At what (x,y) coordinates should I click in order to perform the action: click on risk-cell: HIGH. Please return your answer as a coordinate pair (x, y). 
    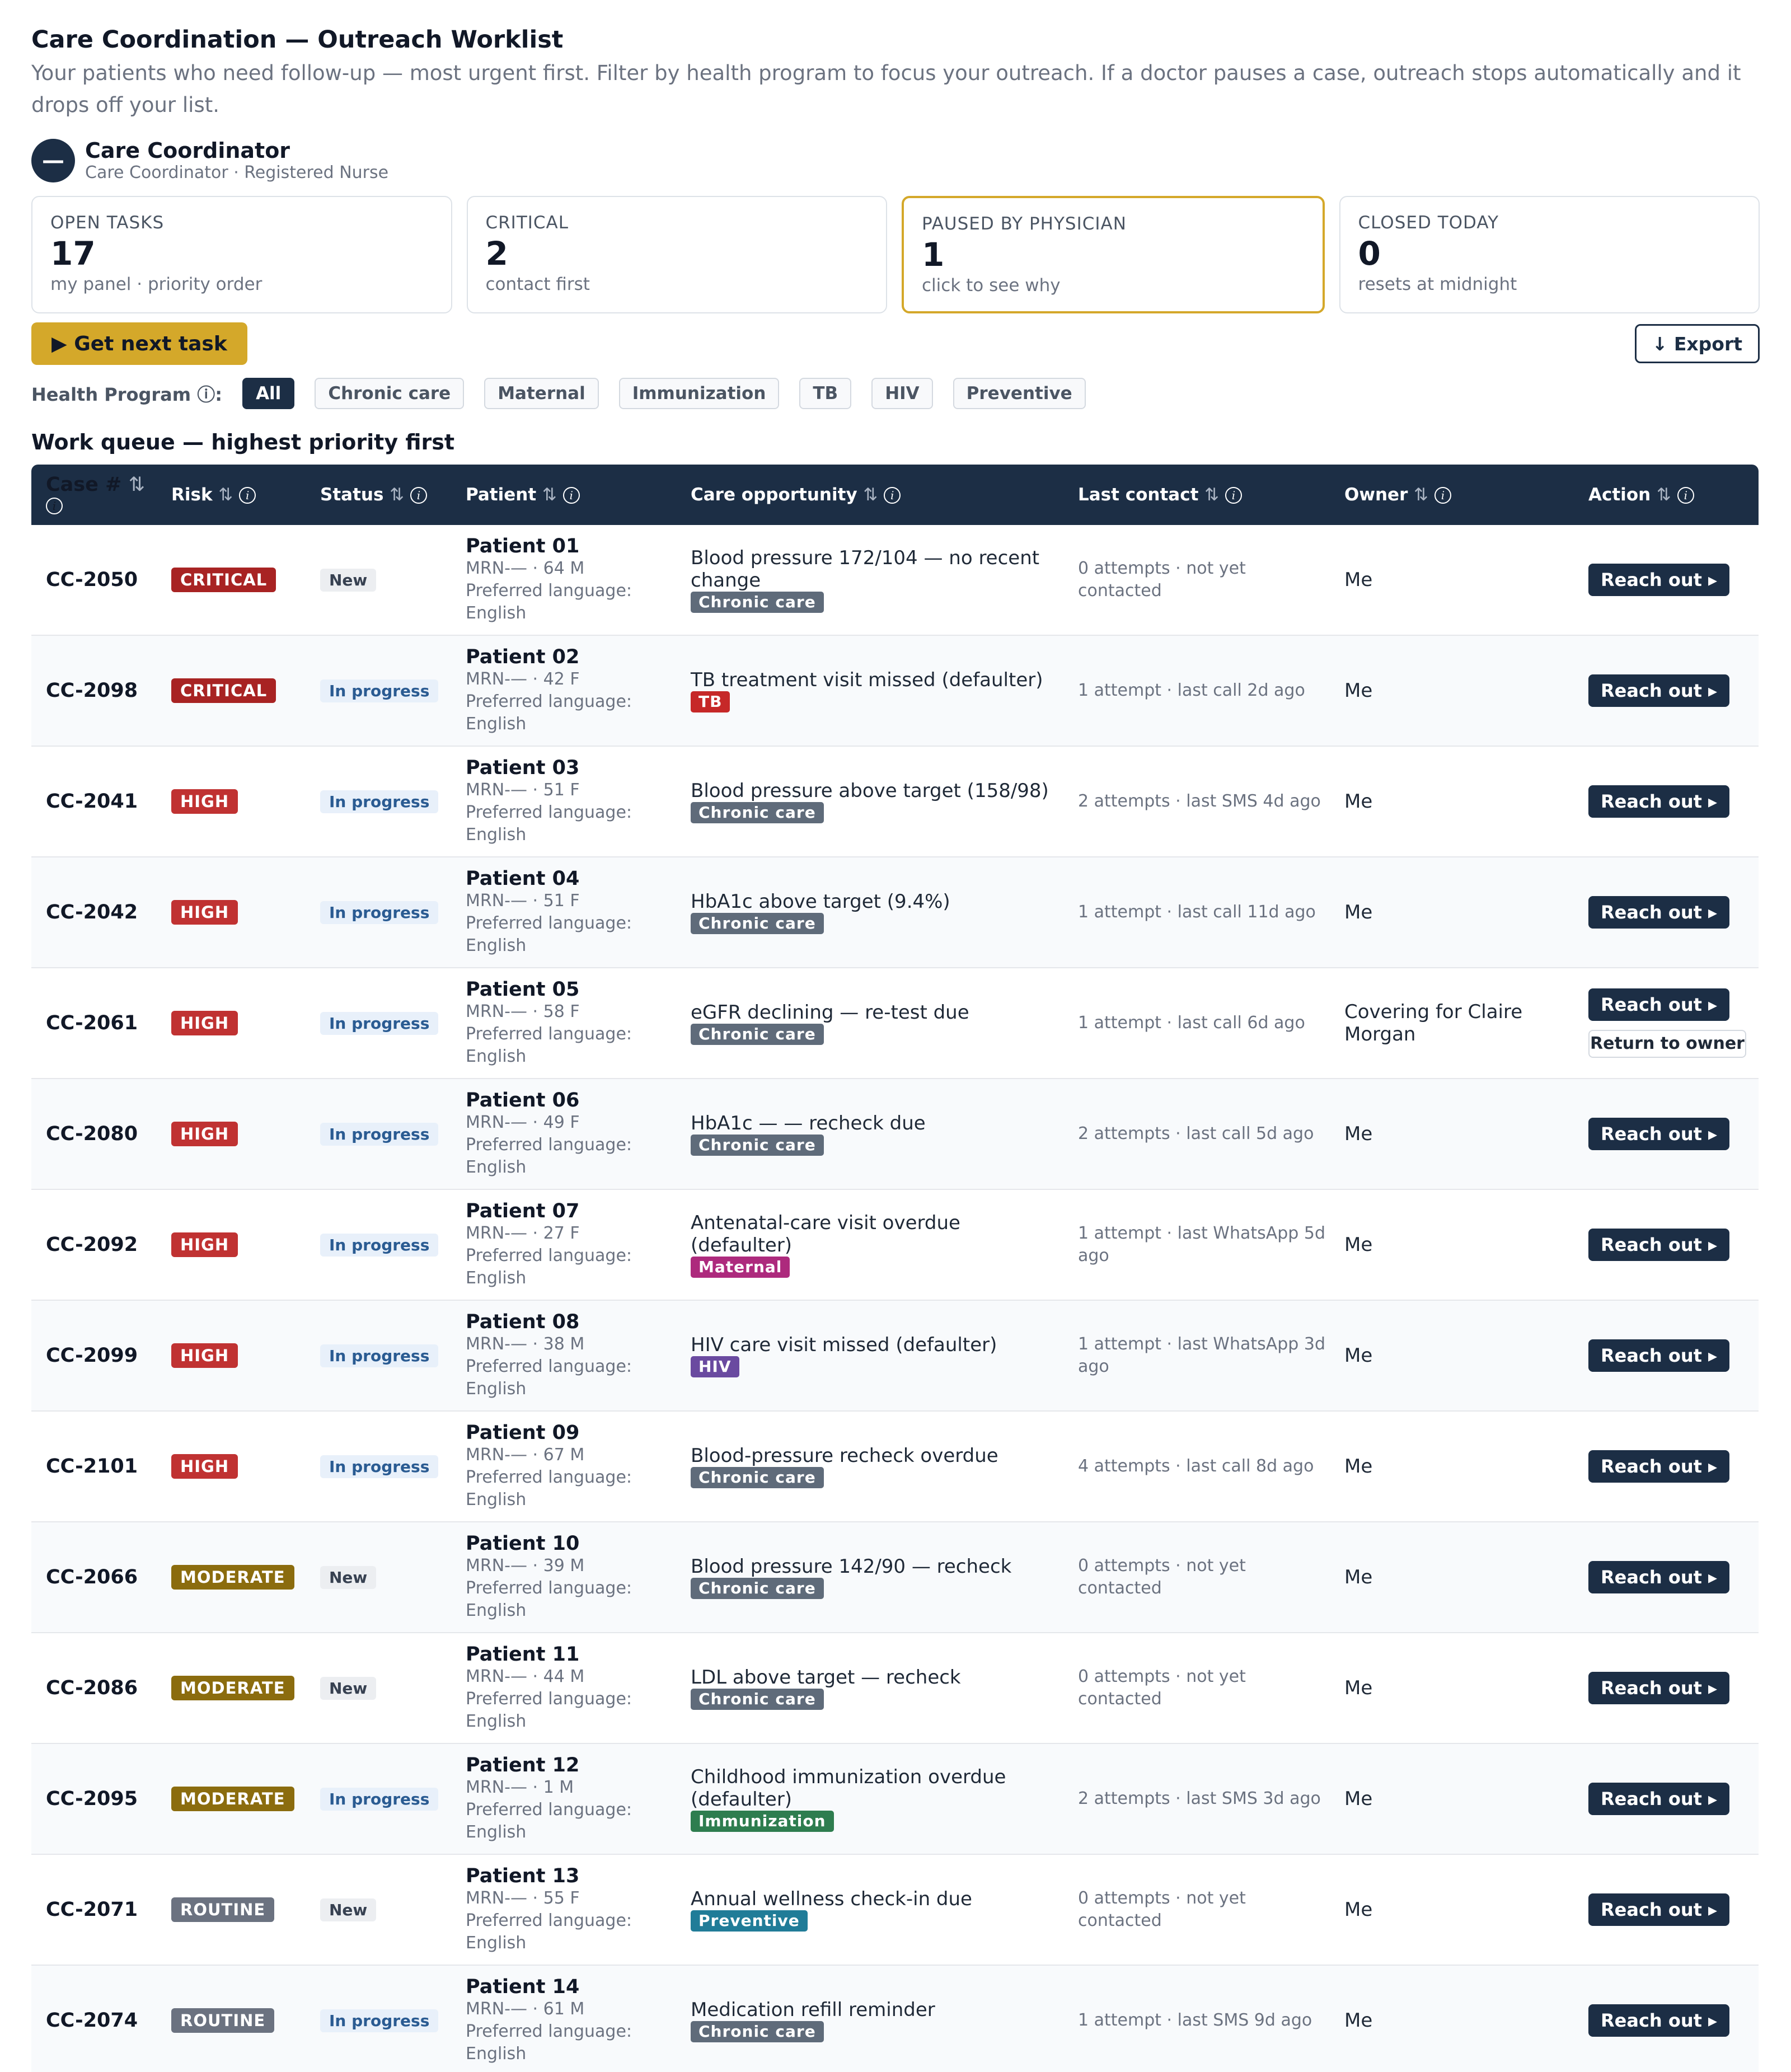
    Looking at the image, I should click on (231, 1466).